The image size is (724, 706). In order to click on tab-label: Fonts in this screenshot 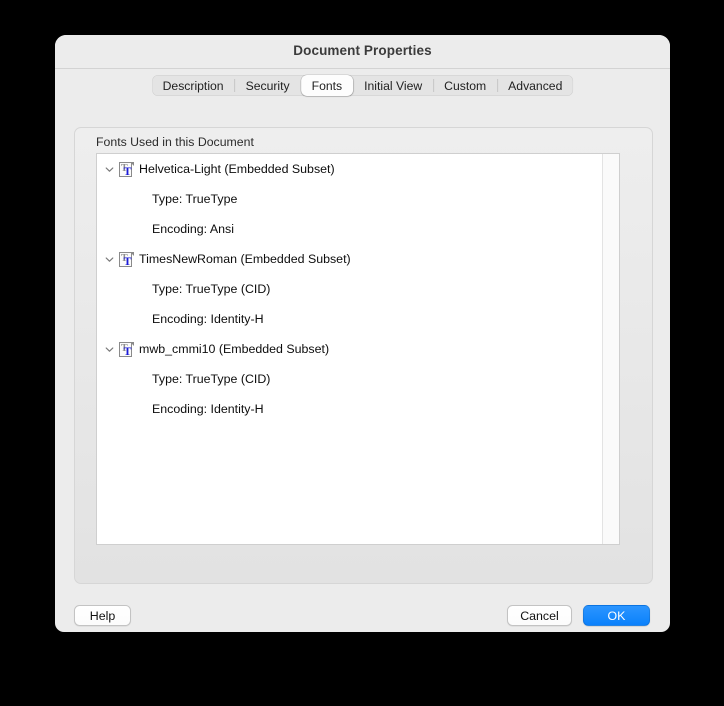, I will do `click(327, 85)`.